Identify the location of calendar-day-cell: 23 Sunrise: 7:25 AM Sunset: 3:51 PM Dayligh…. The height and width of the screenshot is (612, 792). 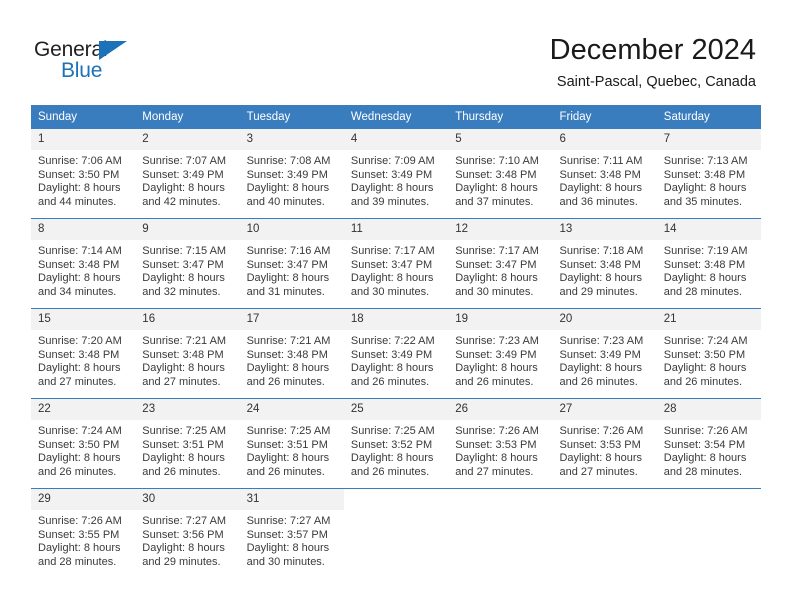
(187, 443).